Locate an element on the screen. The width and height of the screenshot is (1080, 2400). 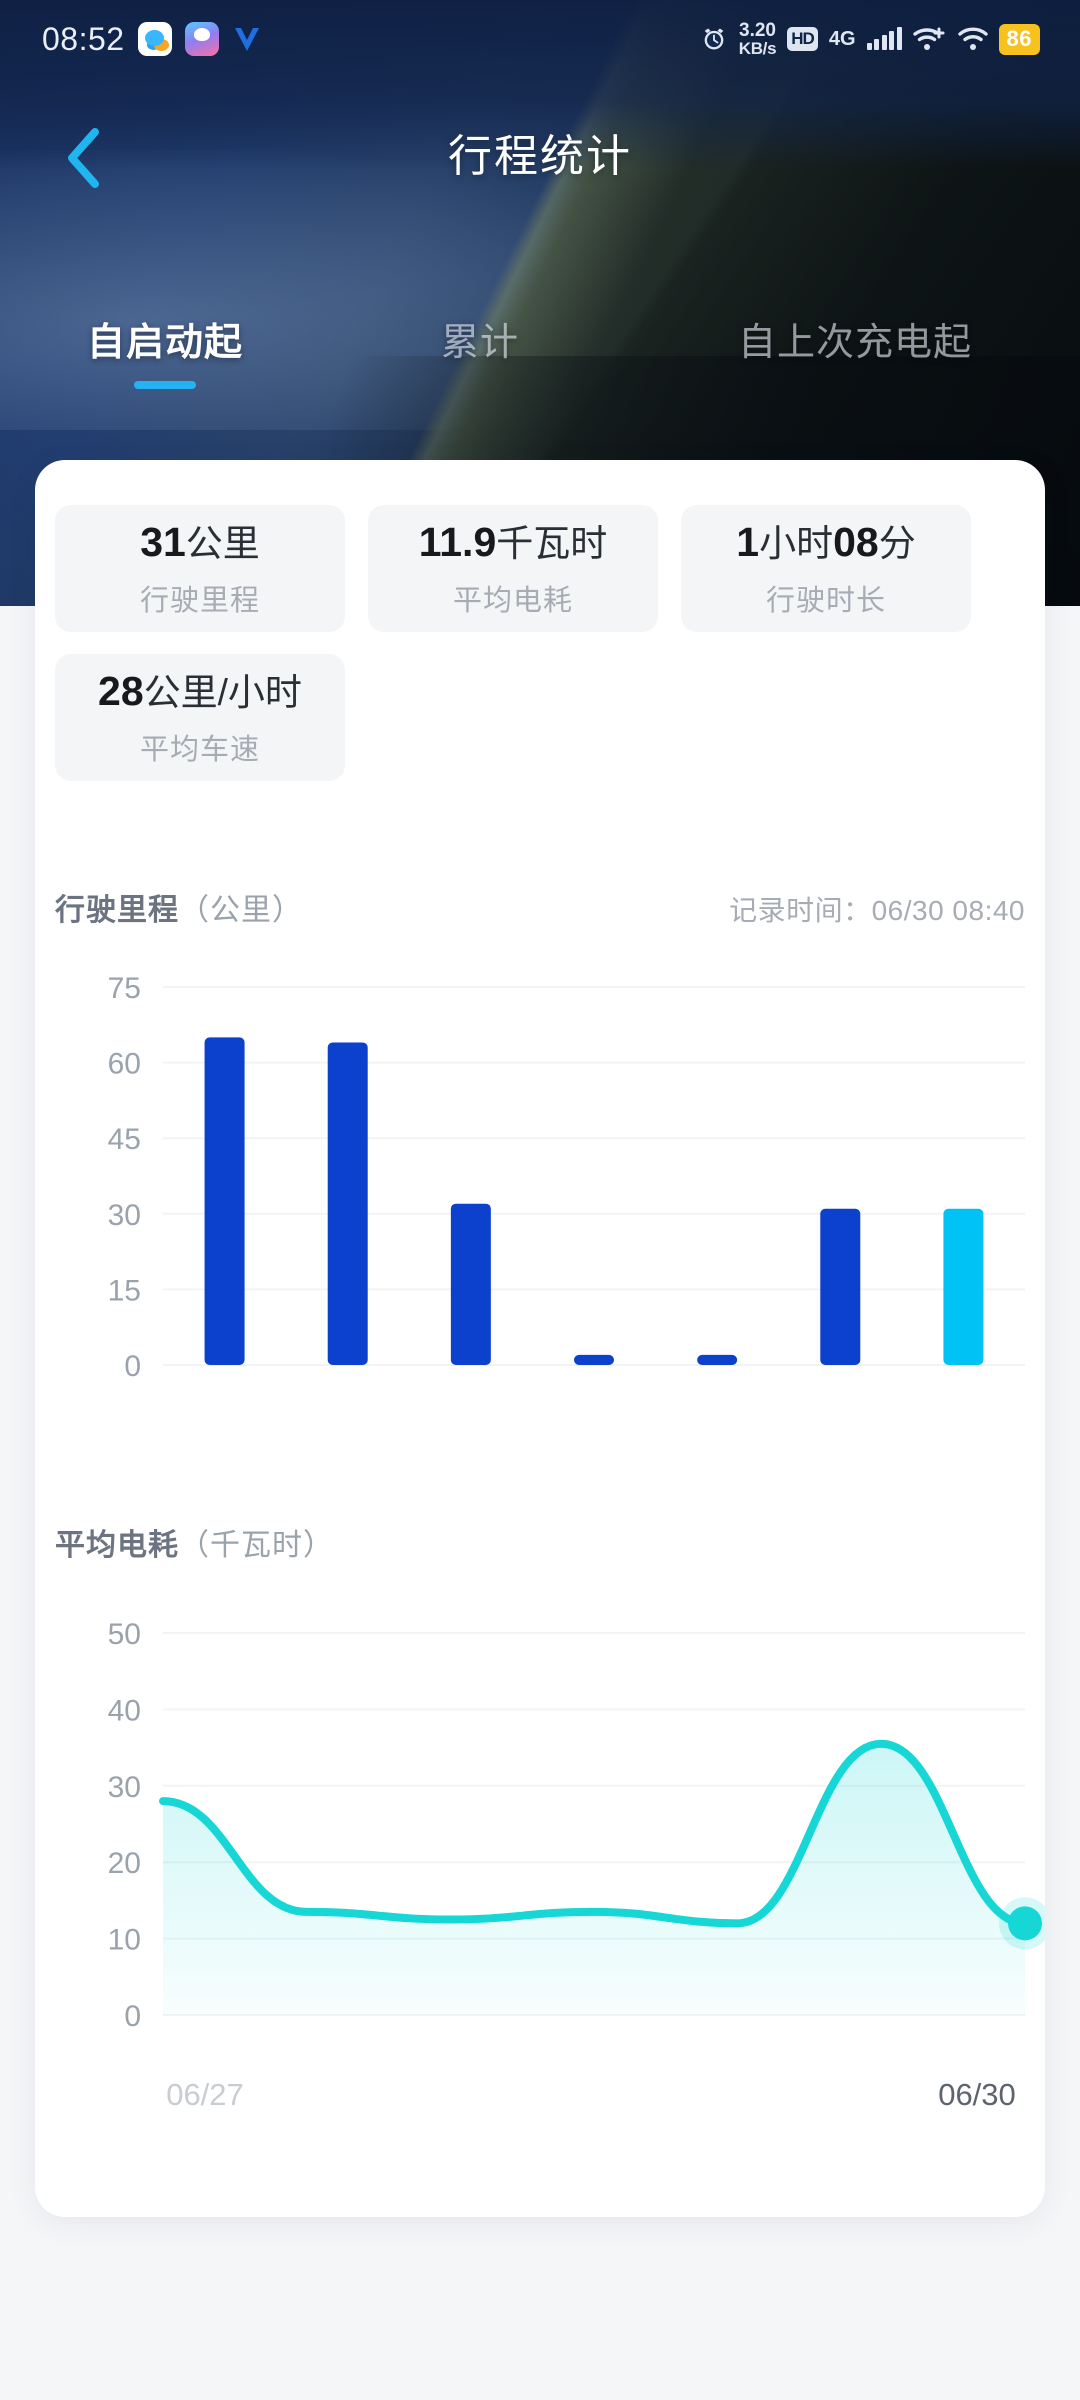
tab-total: 累计 is located at coordinates (480, 343).